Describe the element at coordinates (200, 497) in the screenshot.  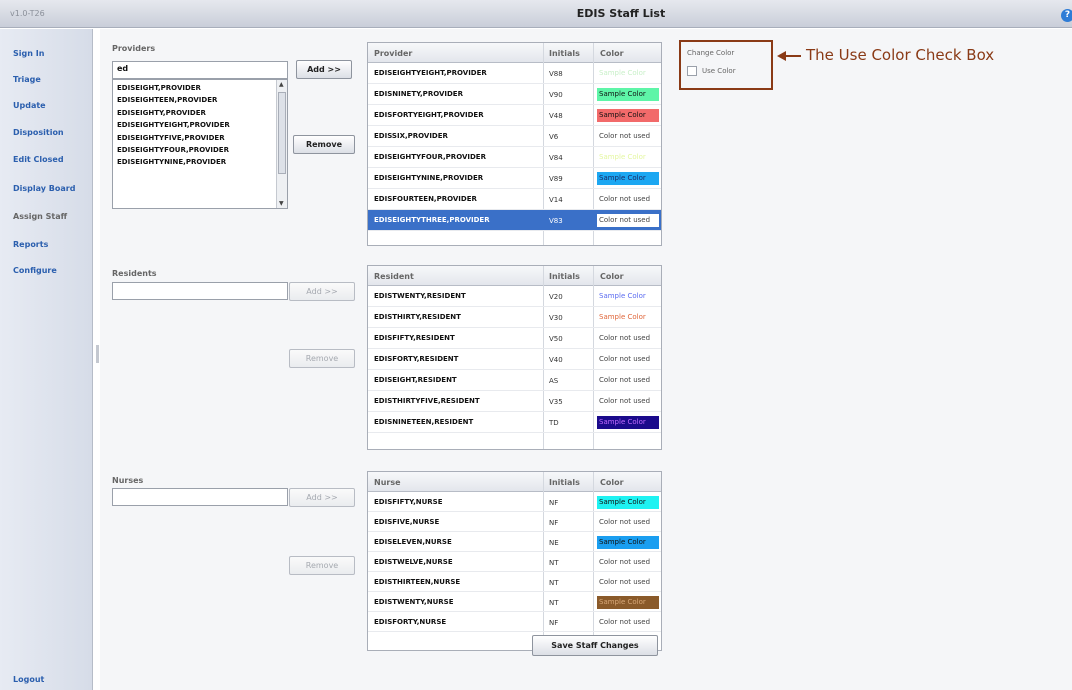
I see `nurses-search-input` at that location.